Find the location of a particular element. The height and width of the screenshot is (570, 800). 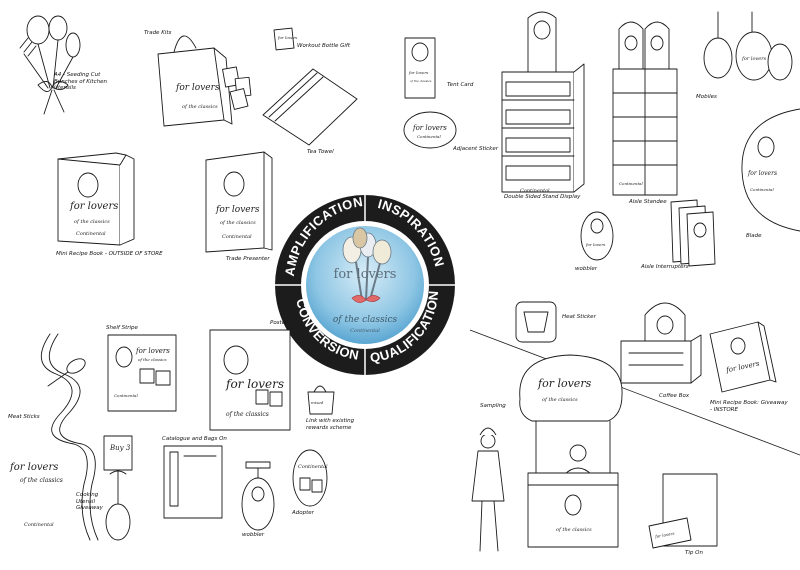

label-tea-towel: Tea Towel is located at coordinates (320, 152).